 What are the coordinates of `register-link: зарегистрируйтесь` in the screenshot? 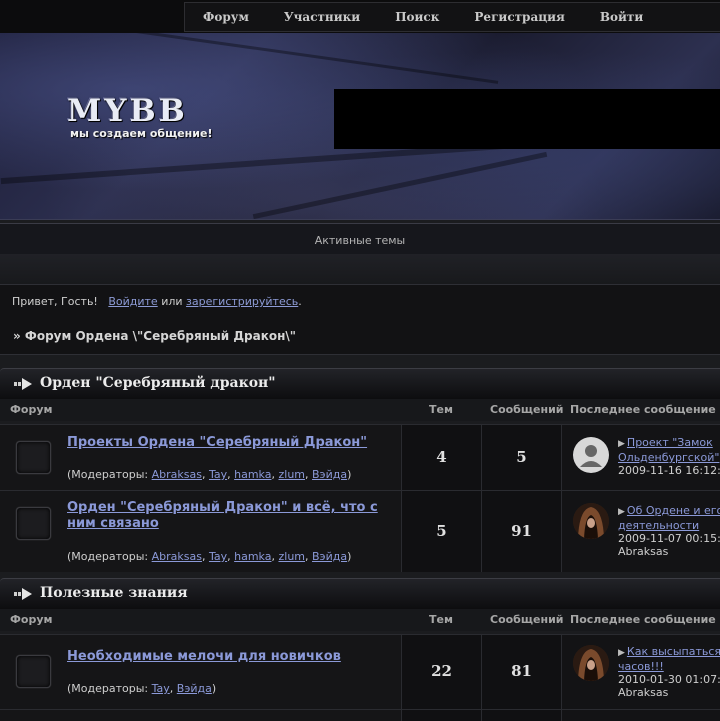 It's located at (242, 301).